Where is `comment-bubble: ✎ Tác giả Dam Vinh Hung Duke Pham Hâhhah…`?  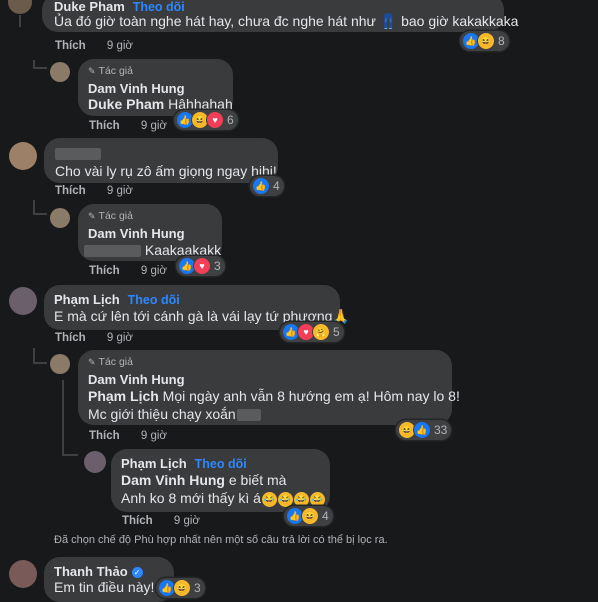
comment-bubble: ✎ Tác giả Dam Vinh Hung Duke Pham Hâhhah… is located at coordinates (155, 87).